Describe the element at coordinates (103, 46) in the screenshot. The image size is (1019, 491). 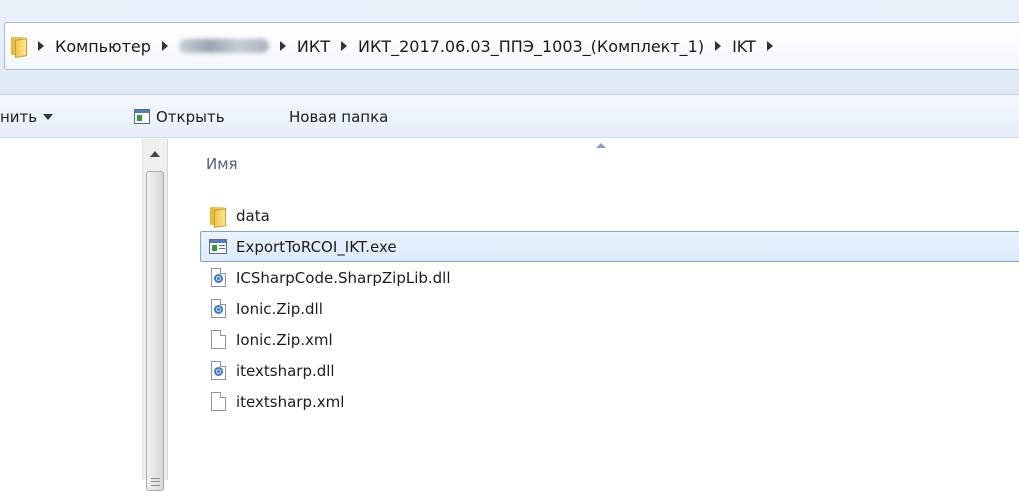
I see `breadcrumb-computer: Компьютер` at that location.